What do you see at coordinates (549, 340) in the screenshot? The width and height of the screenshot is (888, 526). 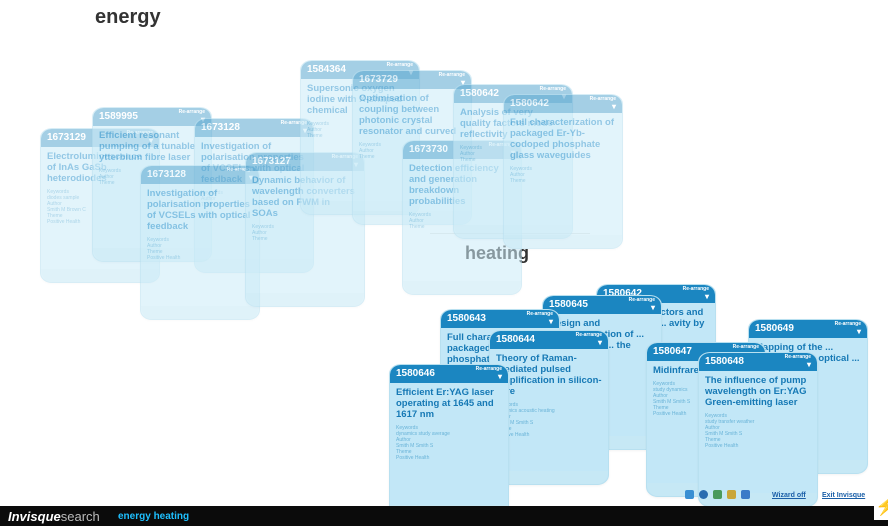 I see `card-header: 1580644 Re-arrange` at bounding box center [549, 340].